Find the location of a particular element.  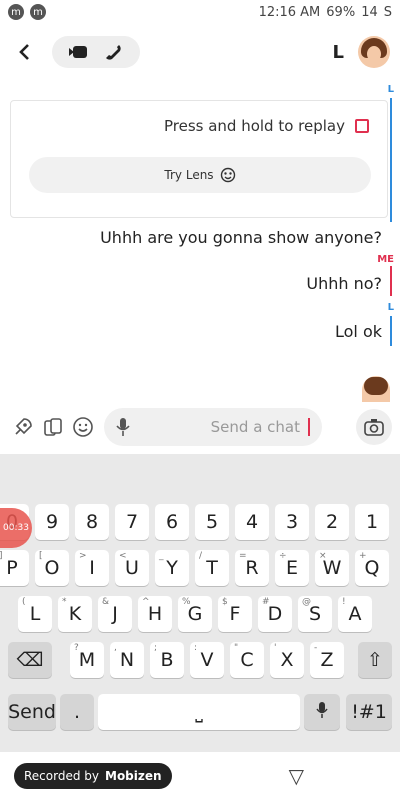

key-y: _ Y is located at coordinates (172, 568).